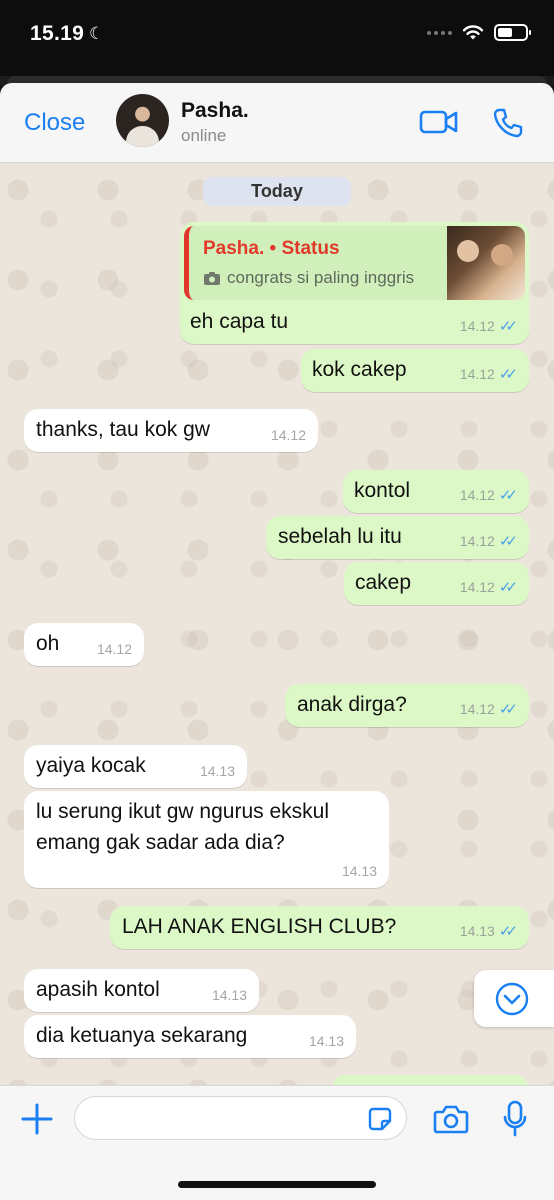  I want to click on message-bubble: dia ketuanya sekarang 14.13, so click(190, 1036).